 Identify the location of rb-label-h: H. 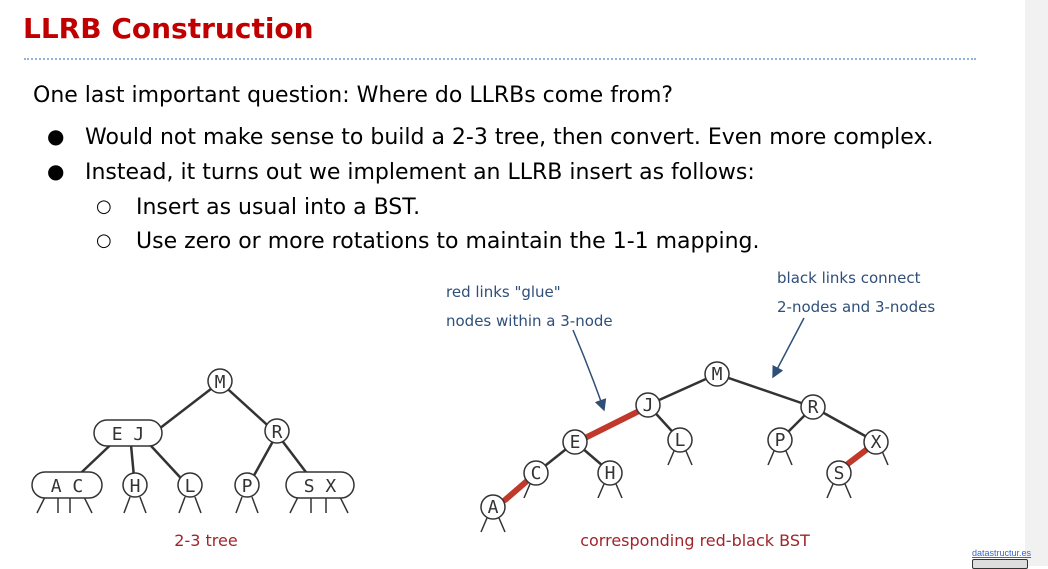
(610, 473).